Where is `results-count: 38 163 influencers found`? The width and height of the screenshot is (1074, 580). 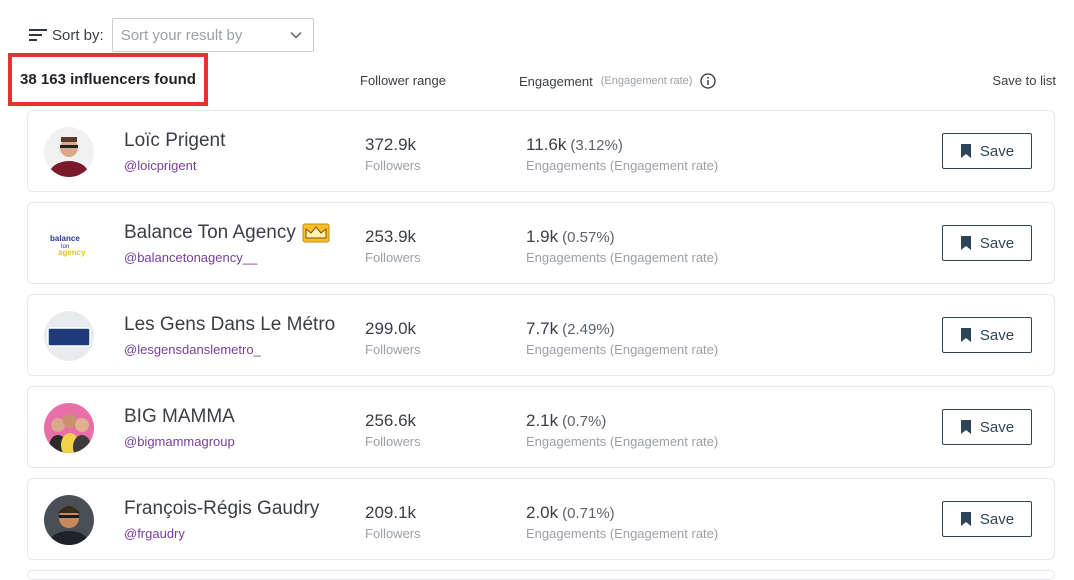
results-count: 38 163 influencers found is located at coordinates (108, 79).